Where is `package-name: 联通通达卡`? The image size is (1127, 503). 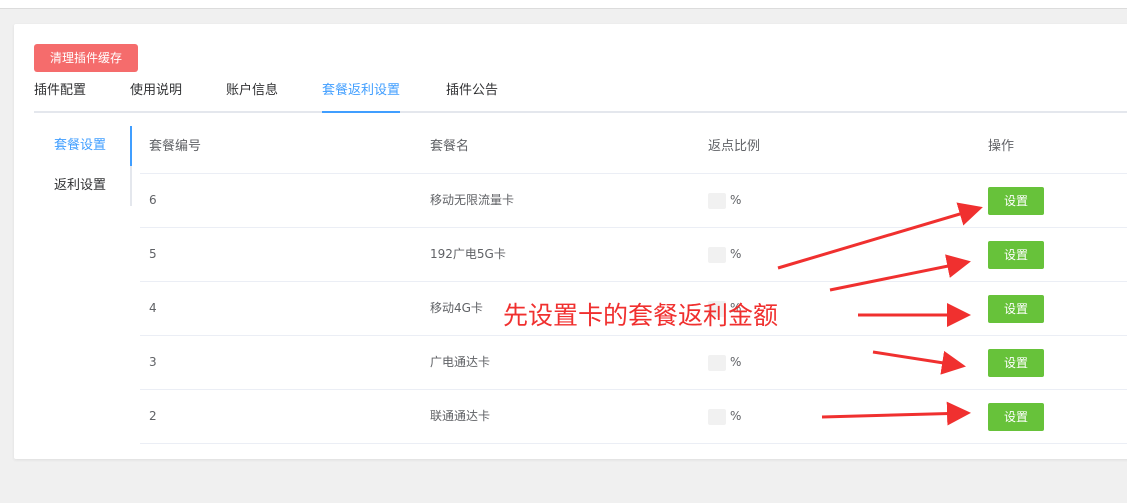 package-name: 联通通达卡 is located at coordinates (460, 416).